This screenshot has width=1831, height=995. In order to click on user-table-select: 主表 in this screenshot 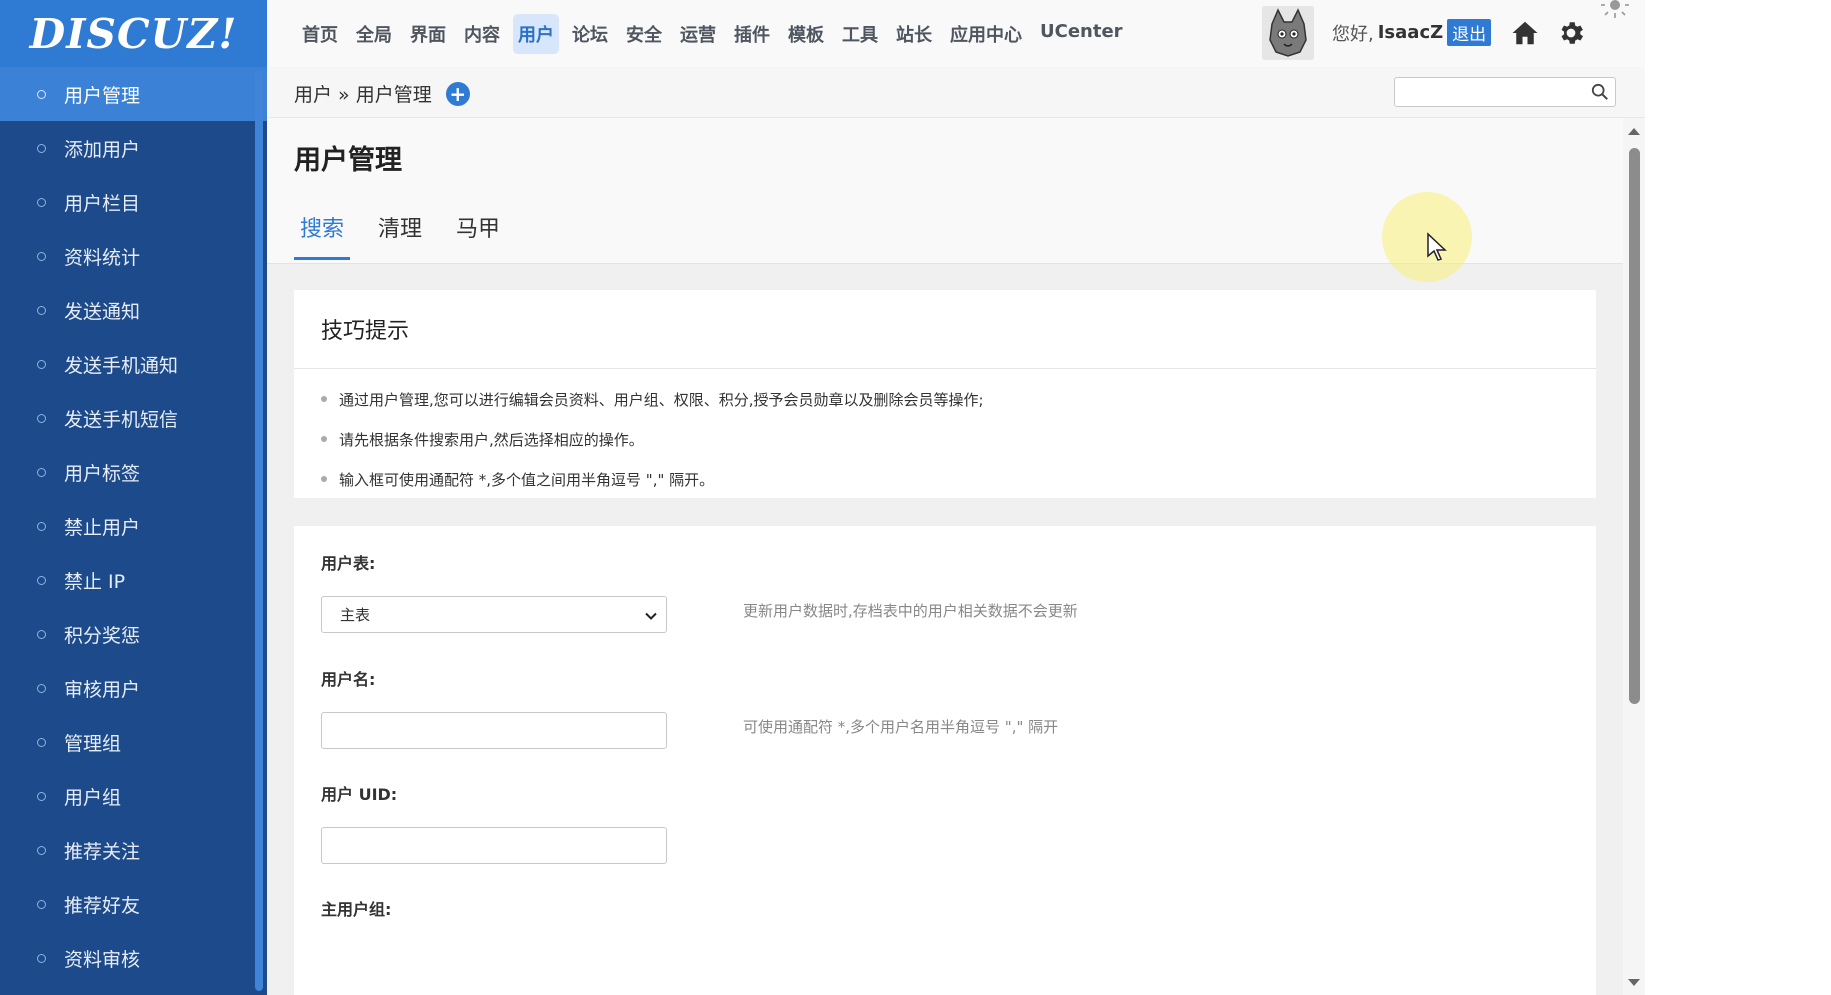, I will do `click(494, 614)`.